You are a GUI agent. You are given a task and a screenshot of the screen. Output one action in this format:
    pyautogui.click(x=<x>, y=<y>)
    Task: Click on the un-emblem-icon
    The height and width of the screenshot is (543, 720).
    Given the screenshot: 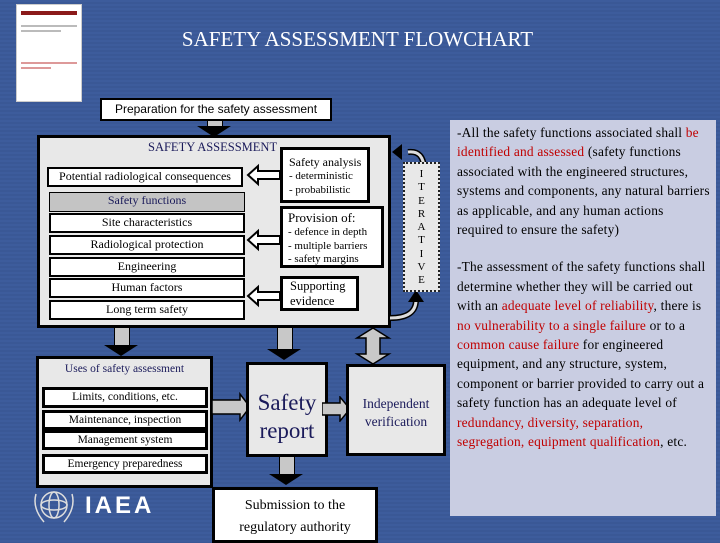 What is the action you would take?
    pyautogui.click(x=54, y=507)
    